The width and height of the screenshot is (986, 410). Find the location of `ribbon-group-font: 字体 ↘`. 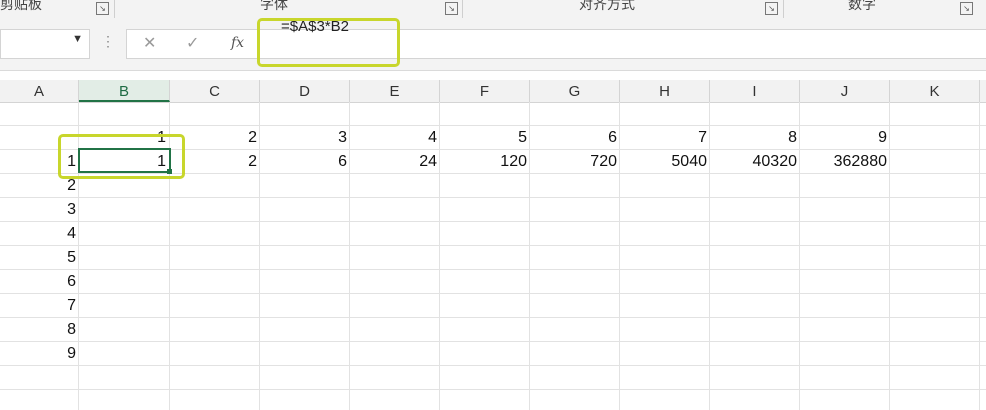

ribbon-group-font: 字体 ↘ is located at coordinates (287, 10).